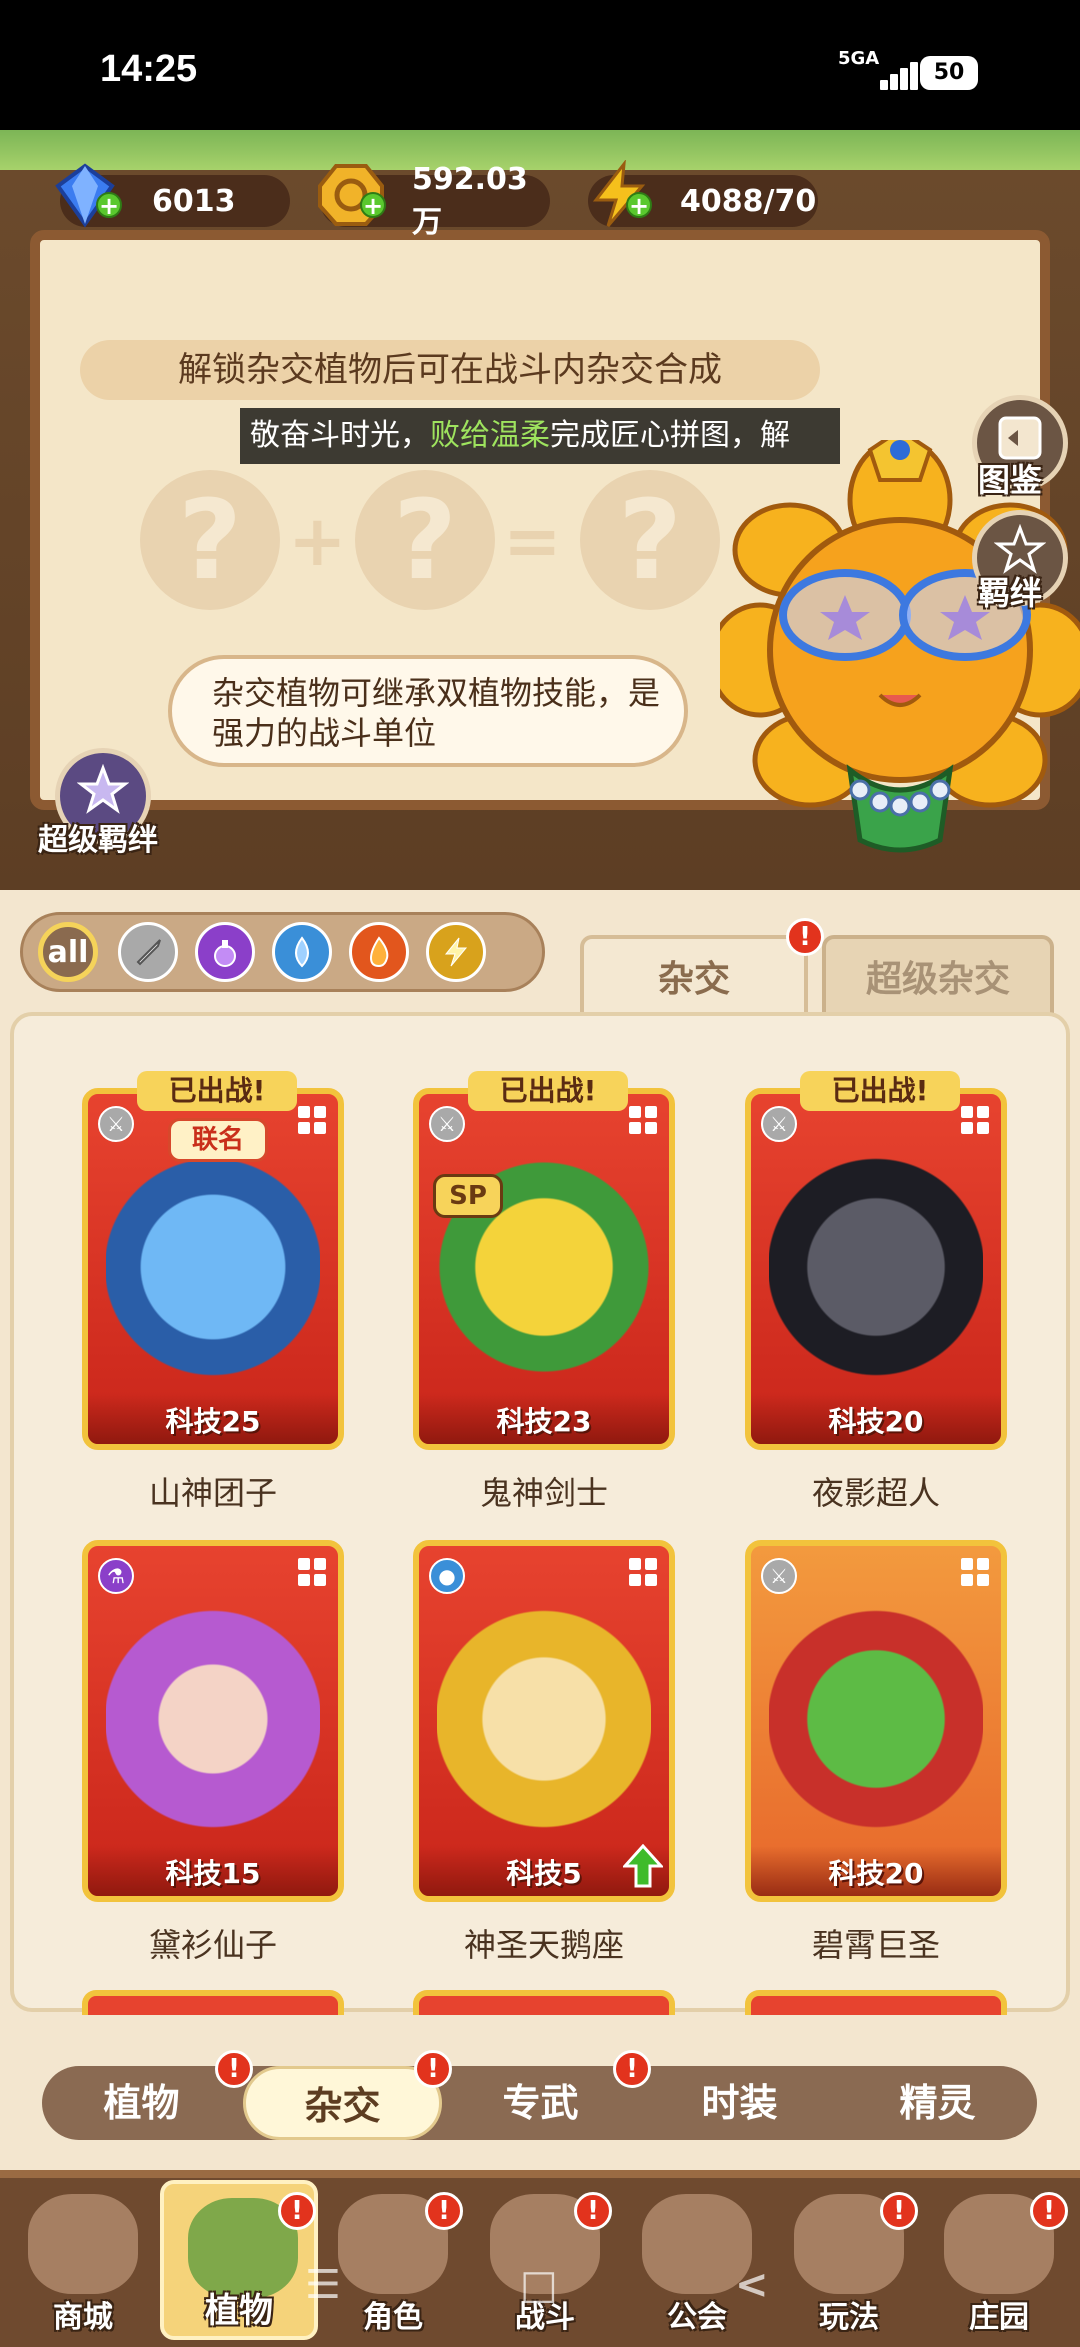 This screenshot has height=2347, width=1080. Describe the element at coordinates (103, 789) in the screenshot. I see `star-badge-icon` at that location.